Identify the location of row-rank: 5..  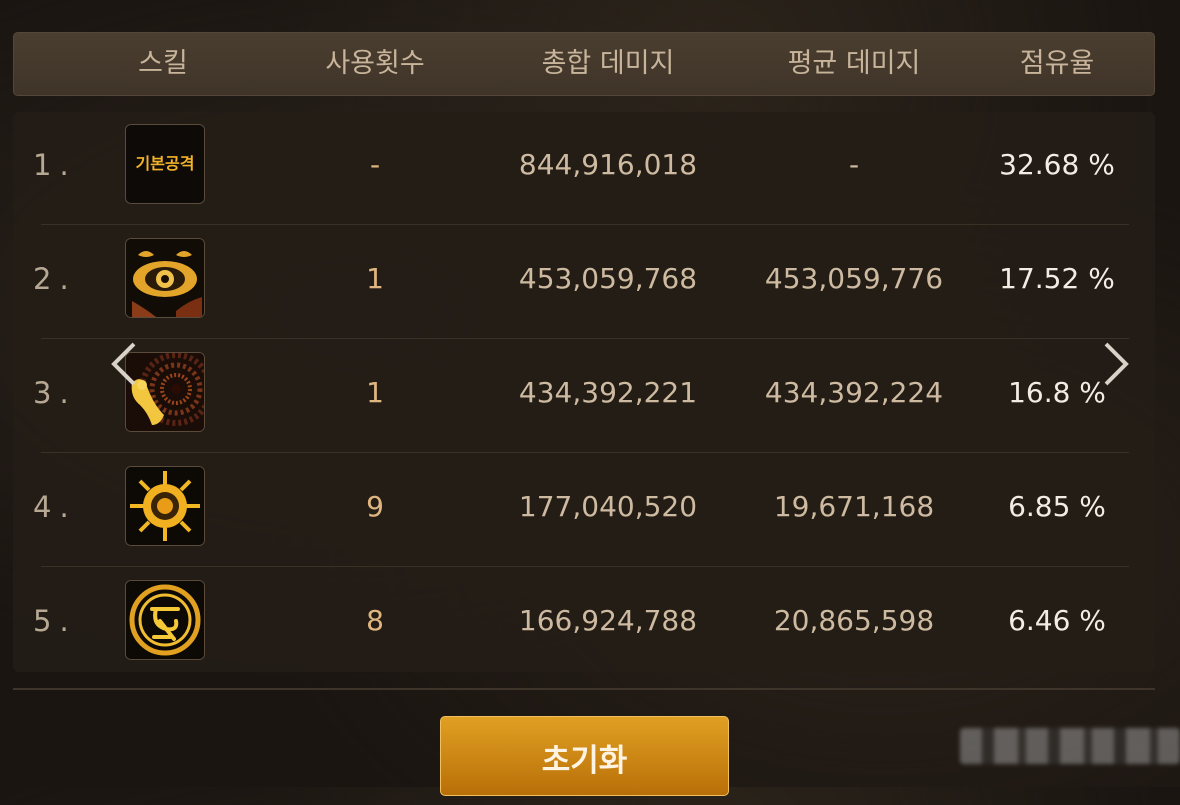
(55, 621).